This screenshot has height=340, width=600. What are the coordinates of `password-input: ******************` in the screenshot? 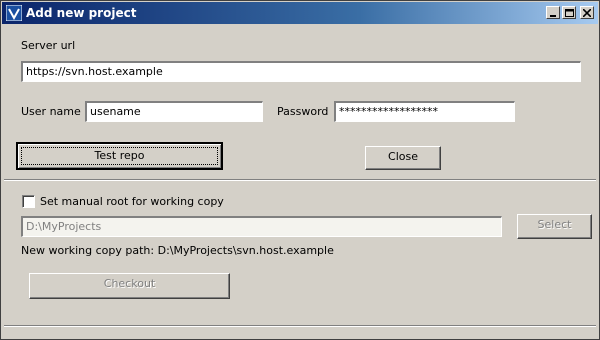 It's located at (424, 111).